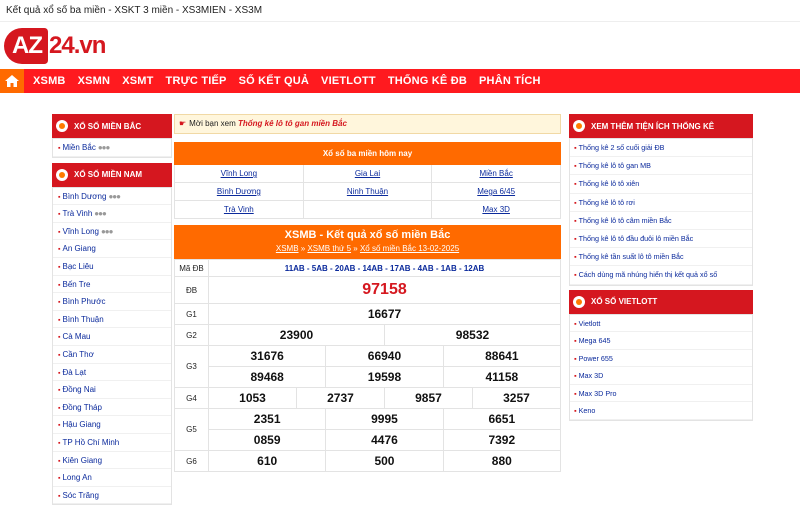 The image size is (800, 505). What do you see at coordinates (384, 440) in the screenshot?
I see `prize-g5: 4476` at bounding box center [384, 440].